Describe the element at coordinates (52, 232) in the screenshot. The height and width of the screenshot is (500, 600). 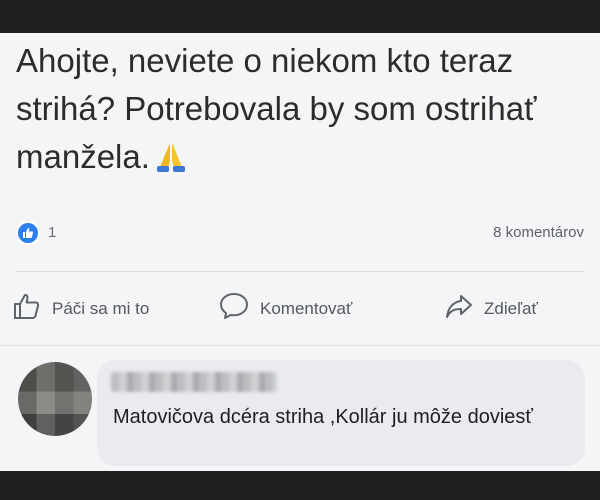
I see `like-count: 1` at that location.